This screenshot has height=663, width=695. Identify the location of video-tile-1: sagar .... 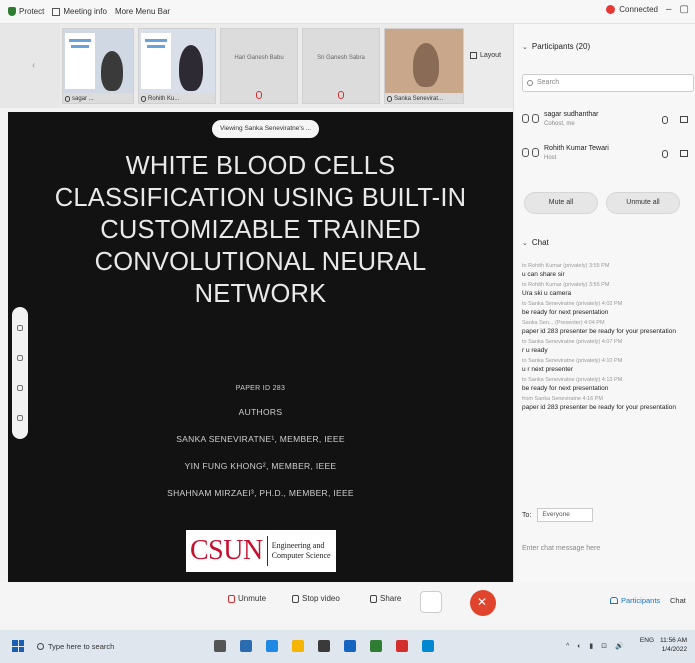
(98, 66).